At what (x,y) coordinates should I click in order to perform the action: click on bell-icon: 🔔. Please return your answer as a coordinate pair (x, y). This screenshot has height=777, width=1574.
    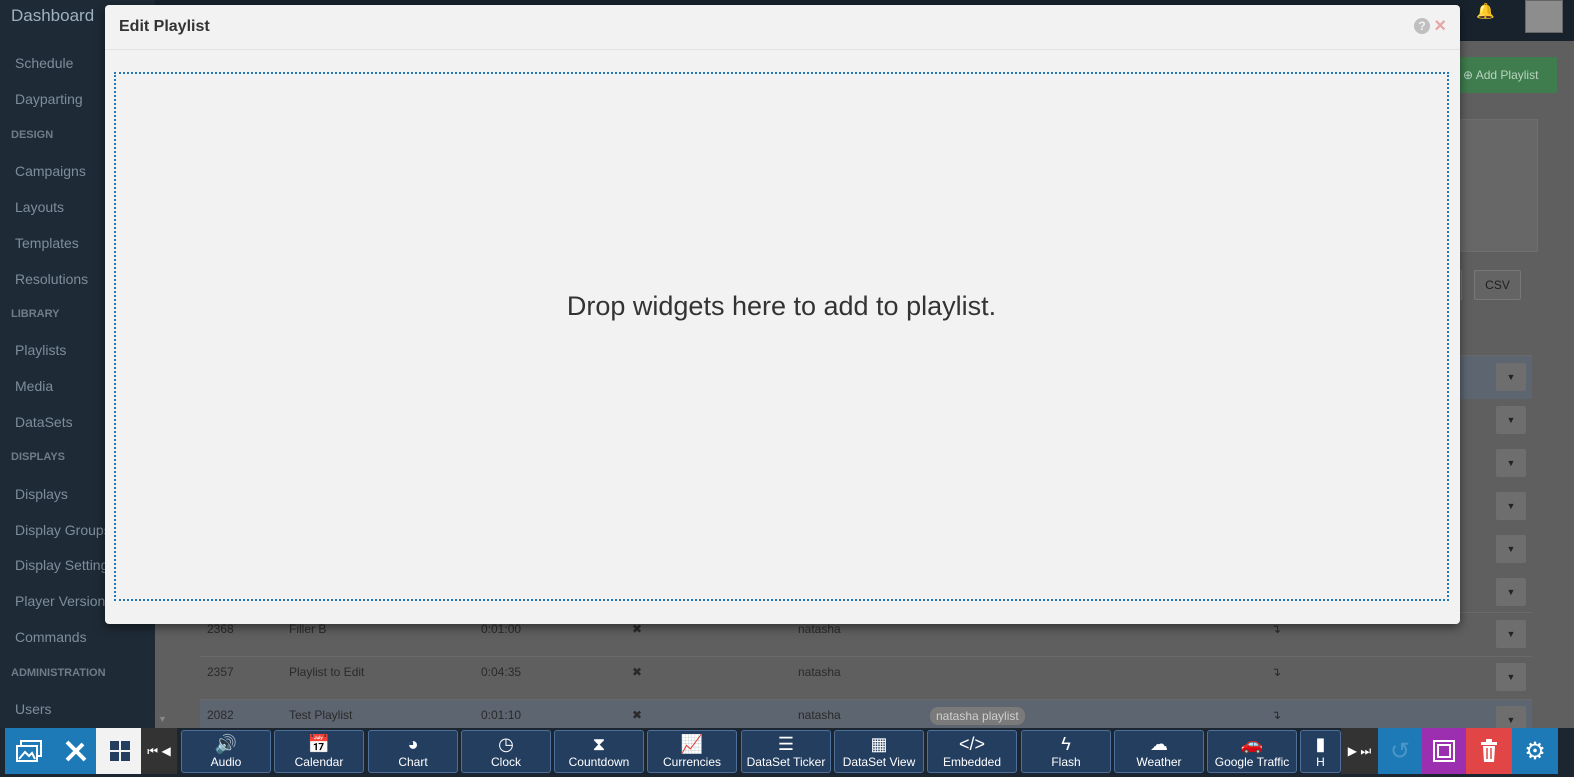
    Looking at the image, I should click on (1485, 11).